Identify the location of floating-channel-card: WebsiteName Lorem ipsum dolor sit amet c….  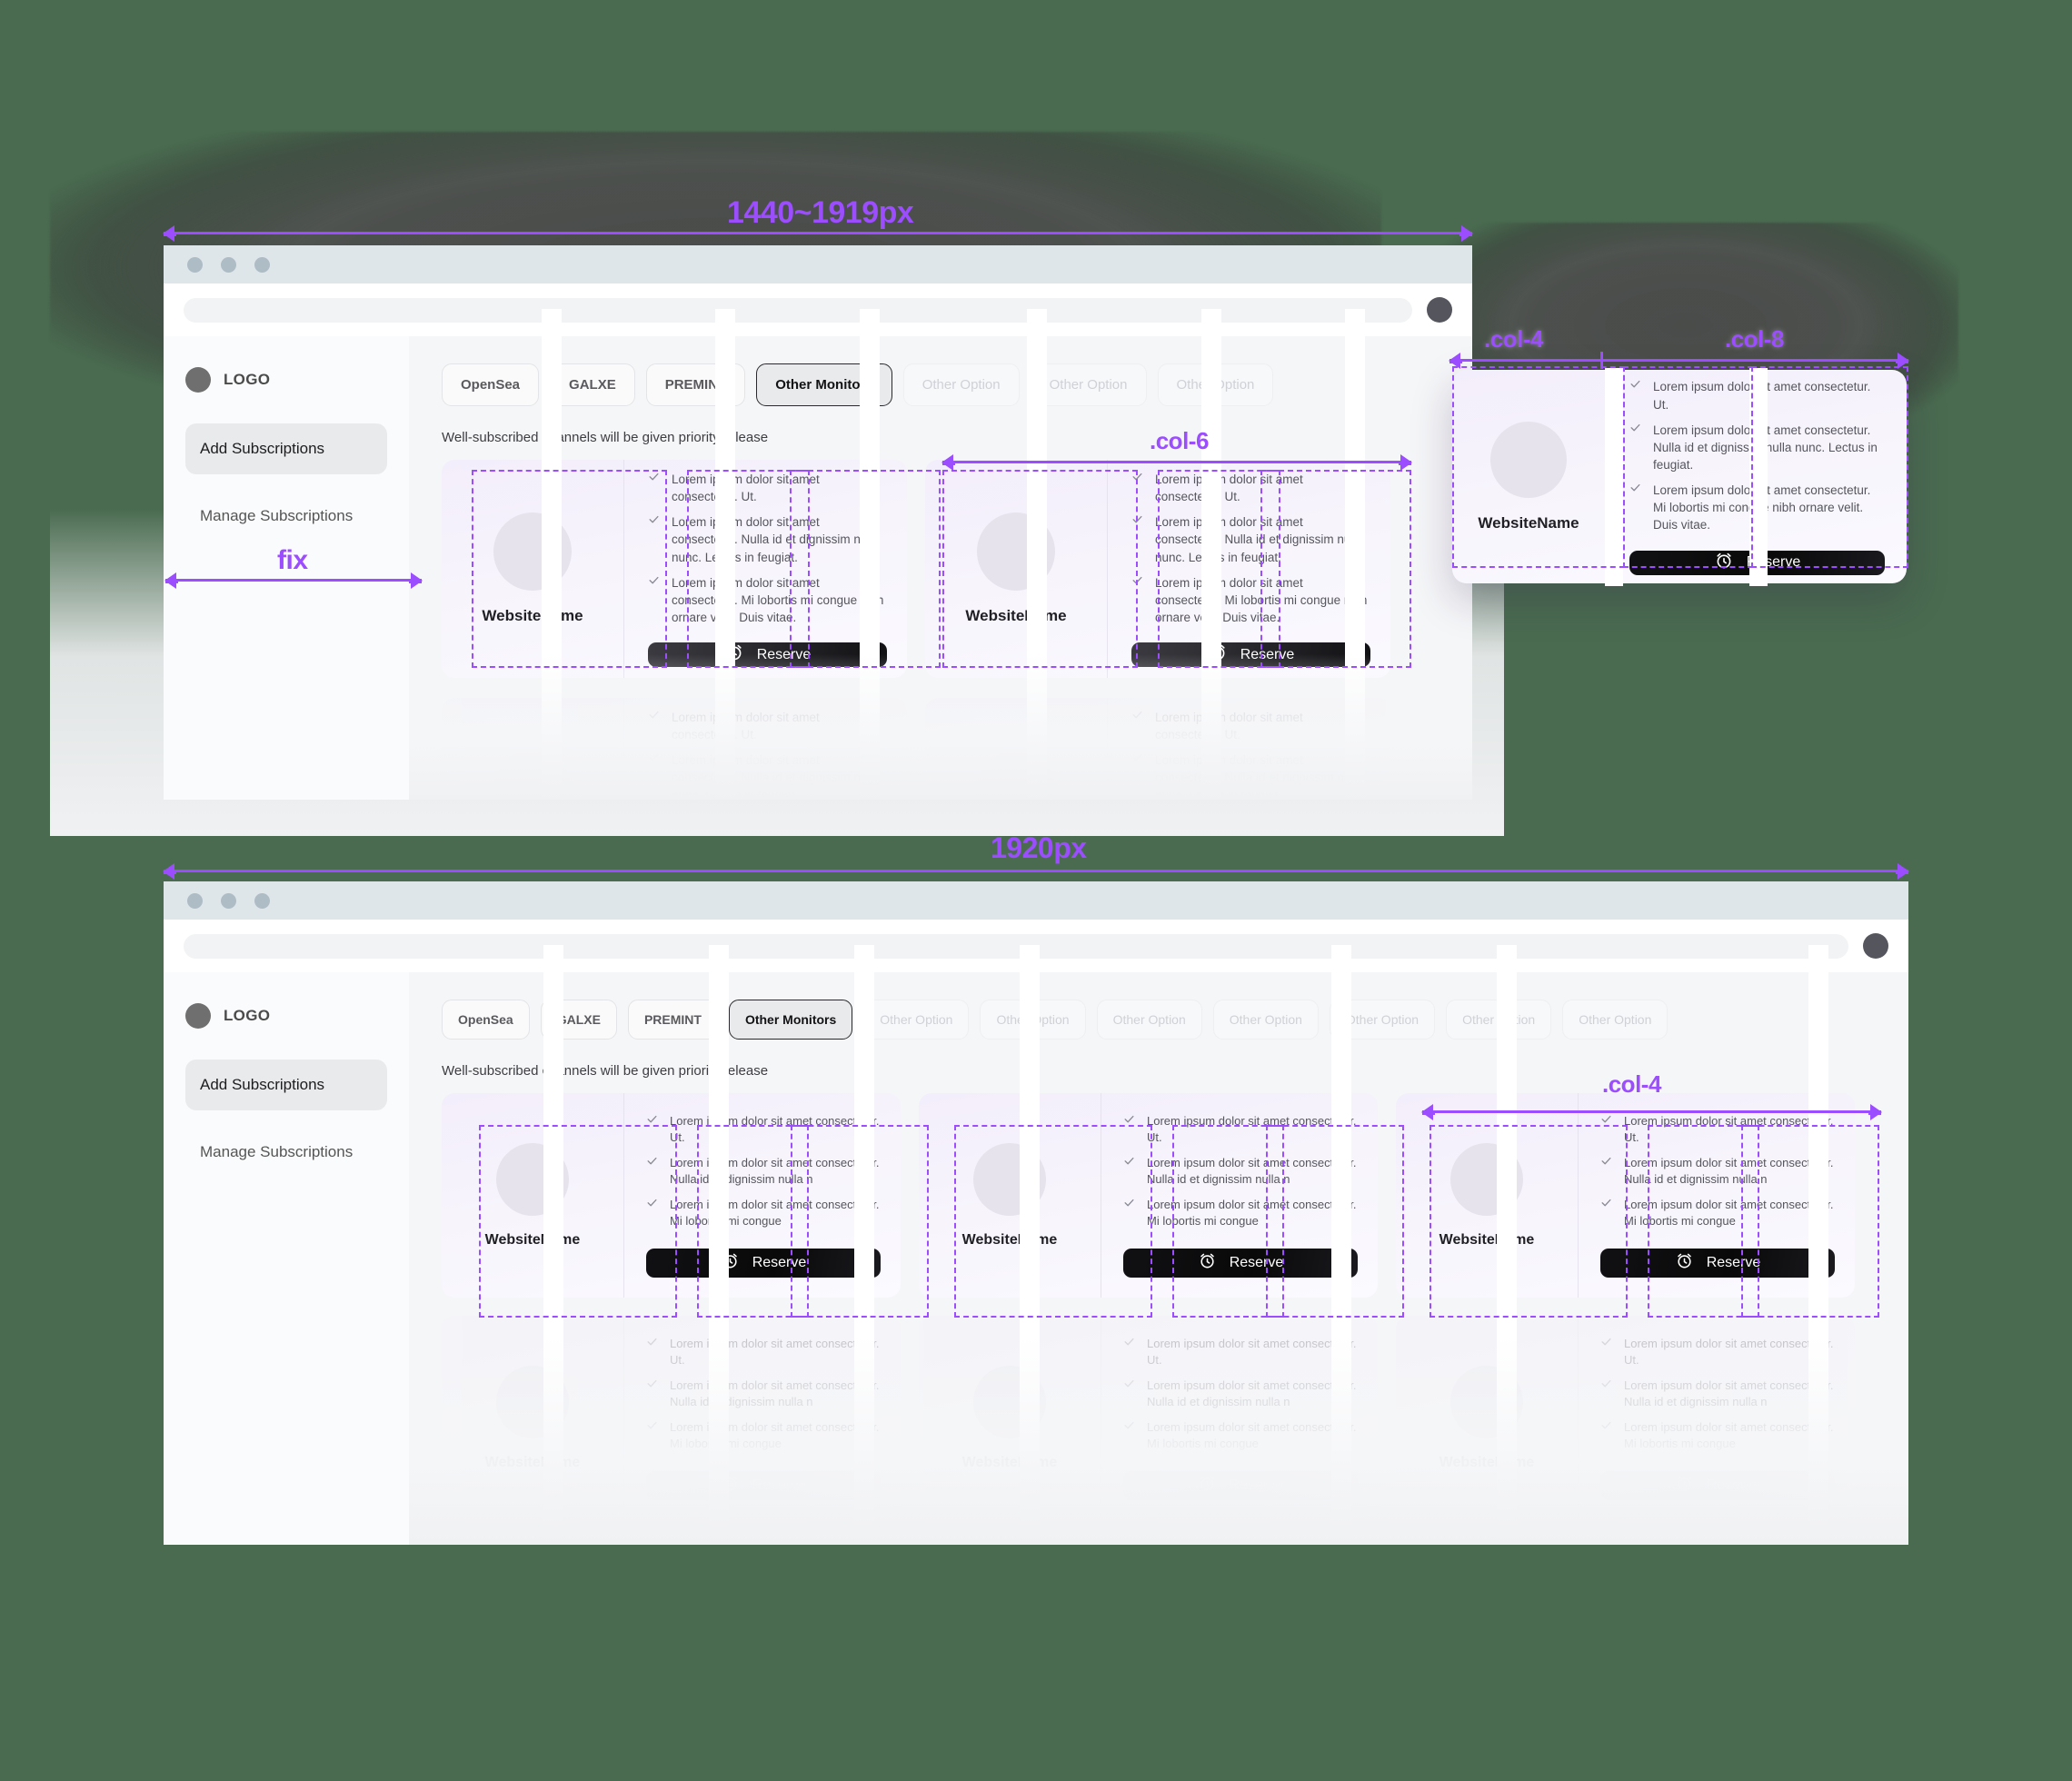
(1679, 476).